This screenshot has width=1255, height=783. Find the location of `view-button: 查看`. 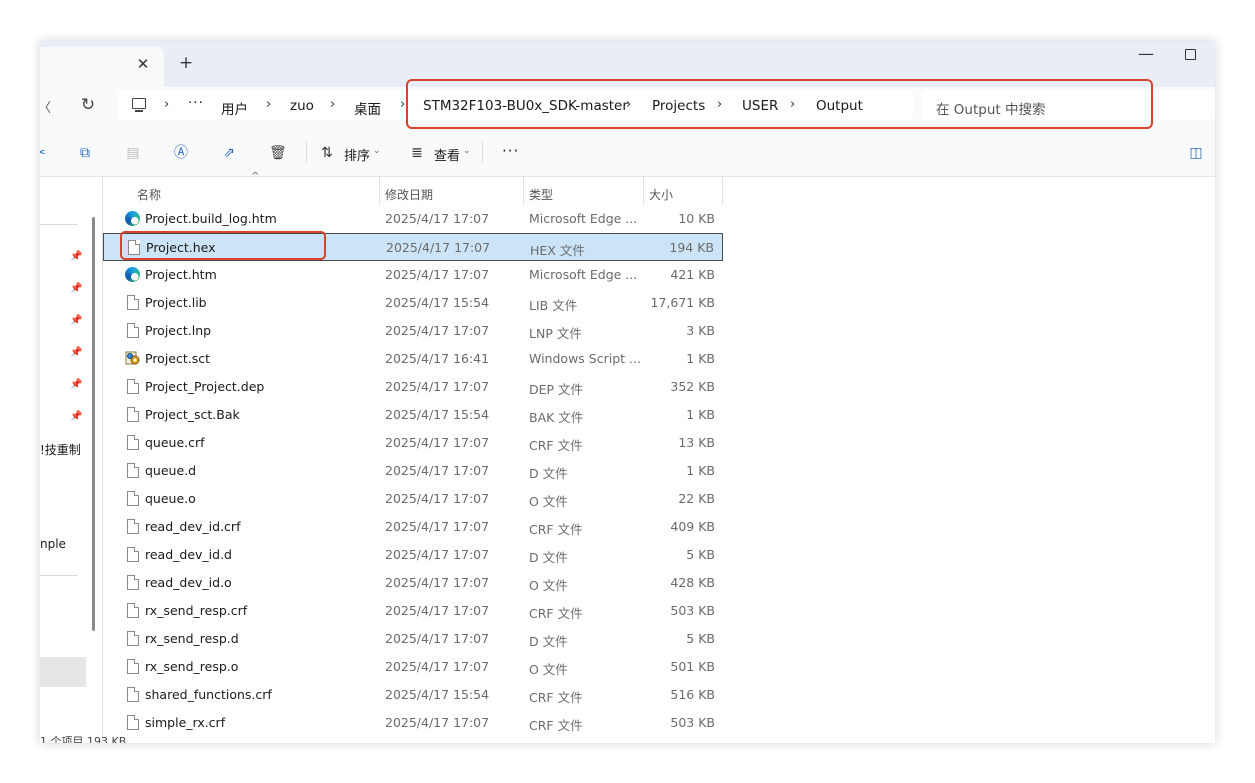

view-button: 查看 is located at coordinates (447, 154).